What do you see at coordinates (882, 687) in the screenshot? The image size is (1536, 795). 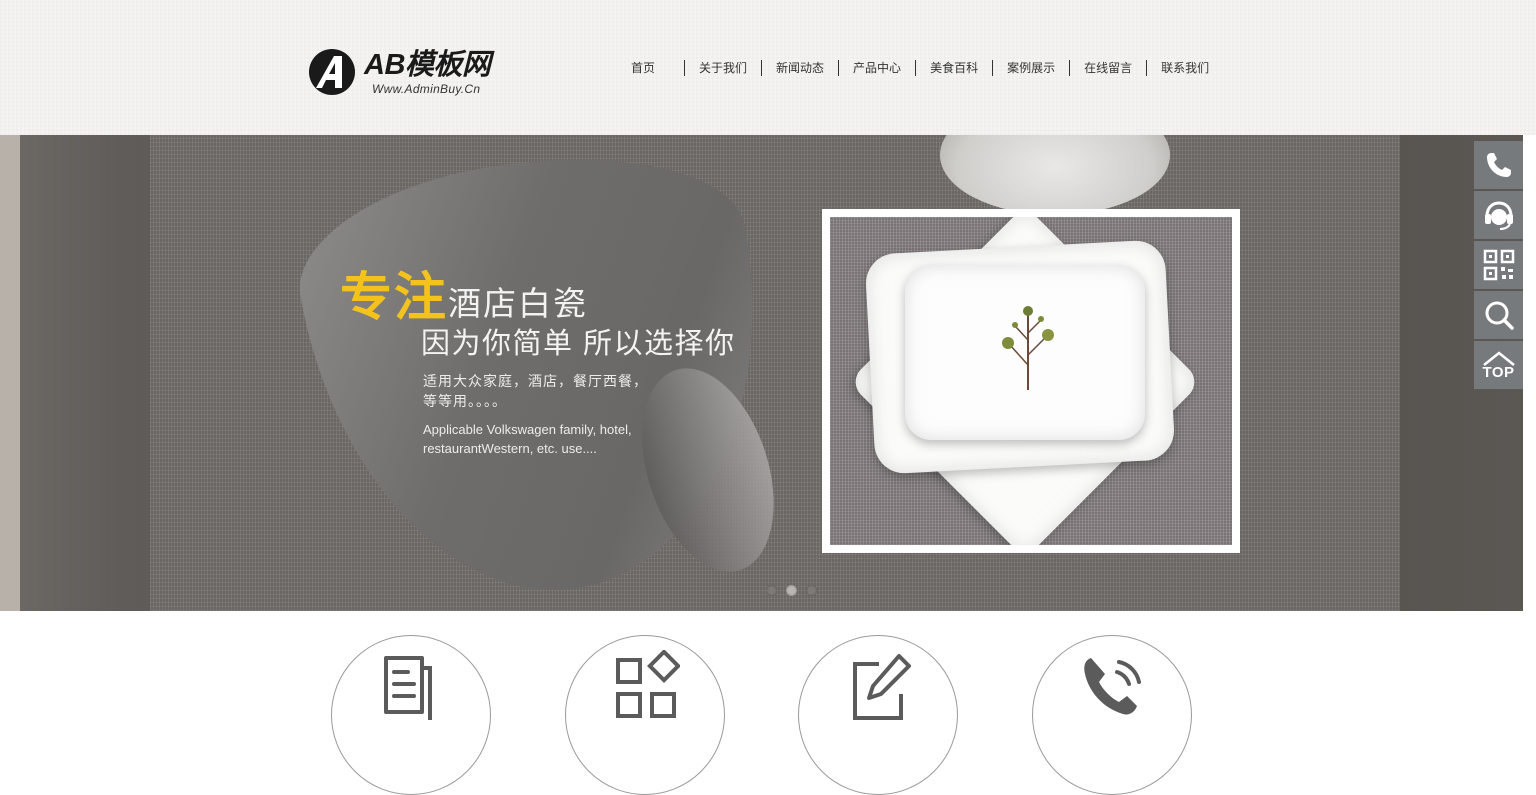 I see `edit-icon` at bounding box center [882, 687].